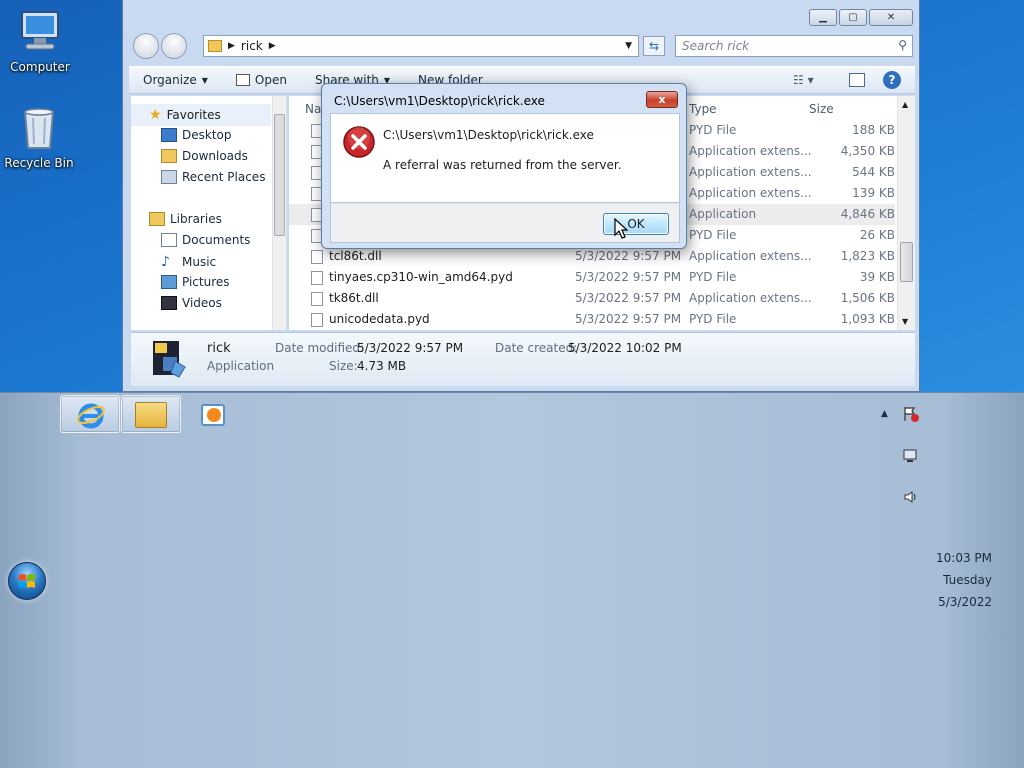 The height and width of the screenshot is (768, 1024). Describe the element at coordinates (947, 558) in the screenshot. I see `clock-time: 10:03 PM` at that location.